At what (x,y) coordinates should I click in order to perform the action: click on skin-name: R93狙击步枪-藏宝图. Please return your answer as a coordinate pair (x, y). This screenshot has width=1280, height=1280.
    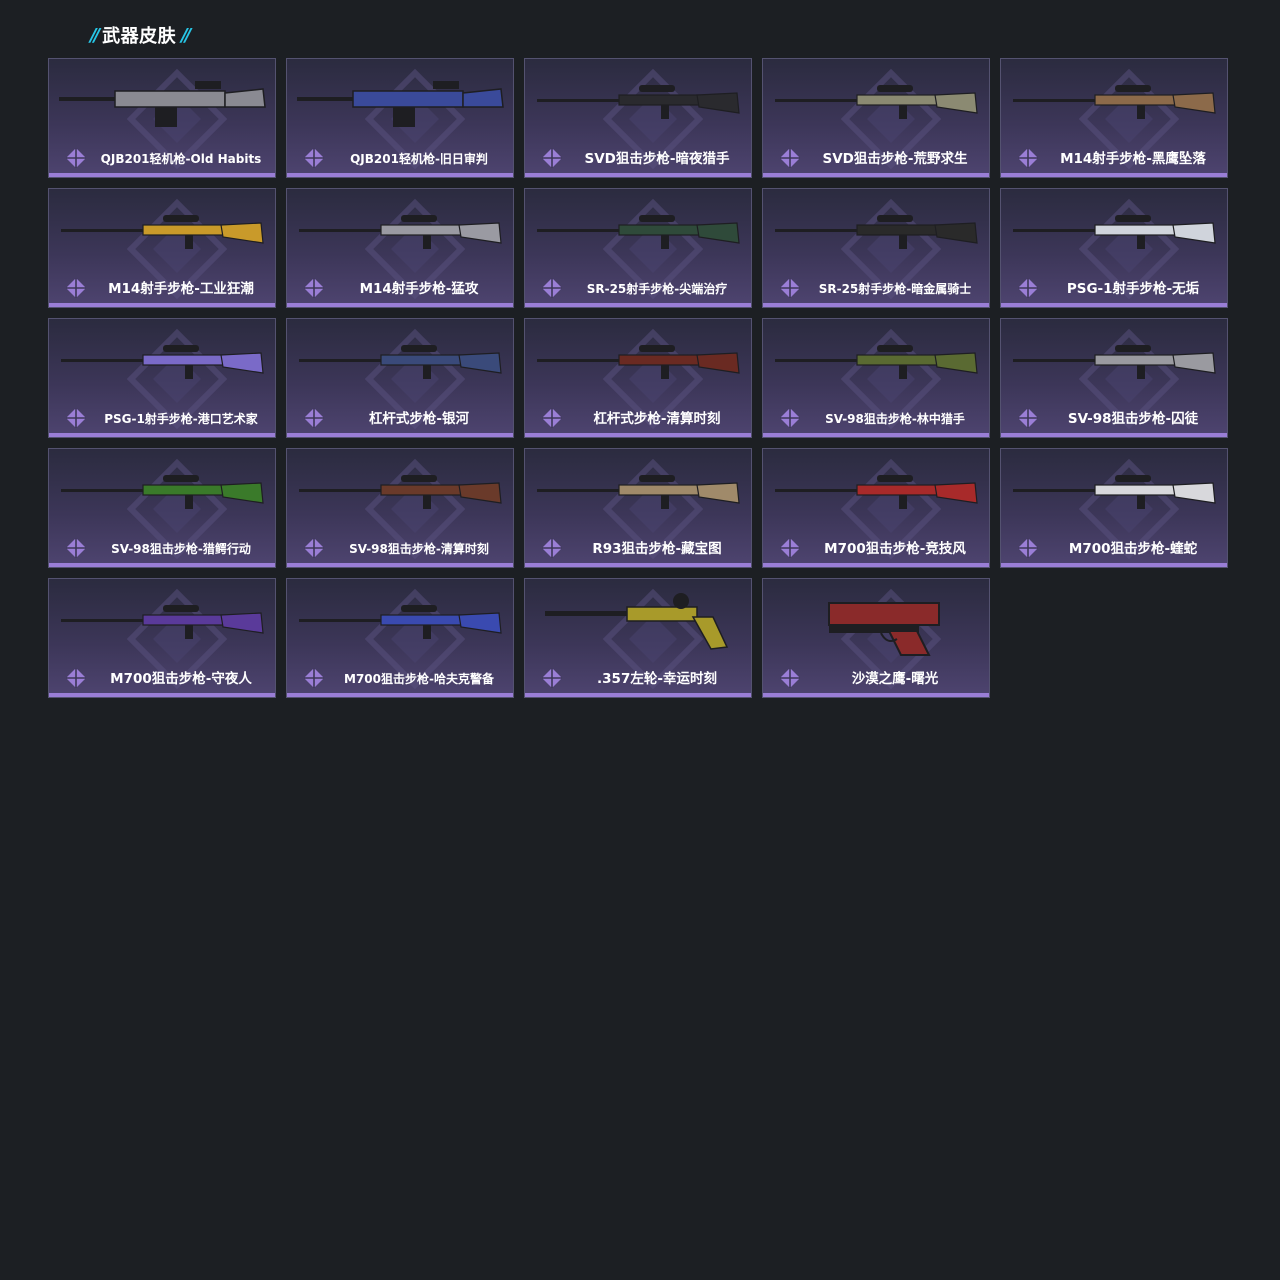
    Looking at the image, I should click on (657, 549).